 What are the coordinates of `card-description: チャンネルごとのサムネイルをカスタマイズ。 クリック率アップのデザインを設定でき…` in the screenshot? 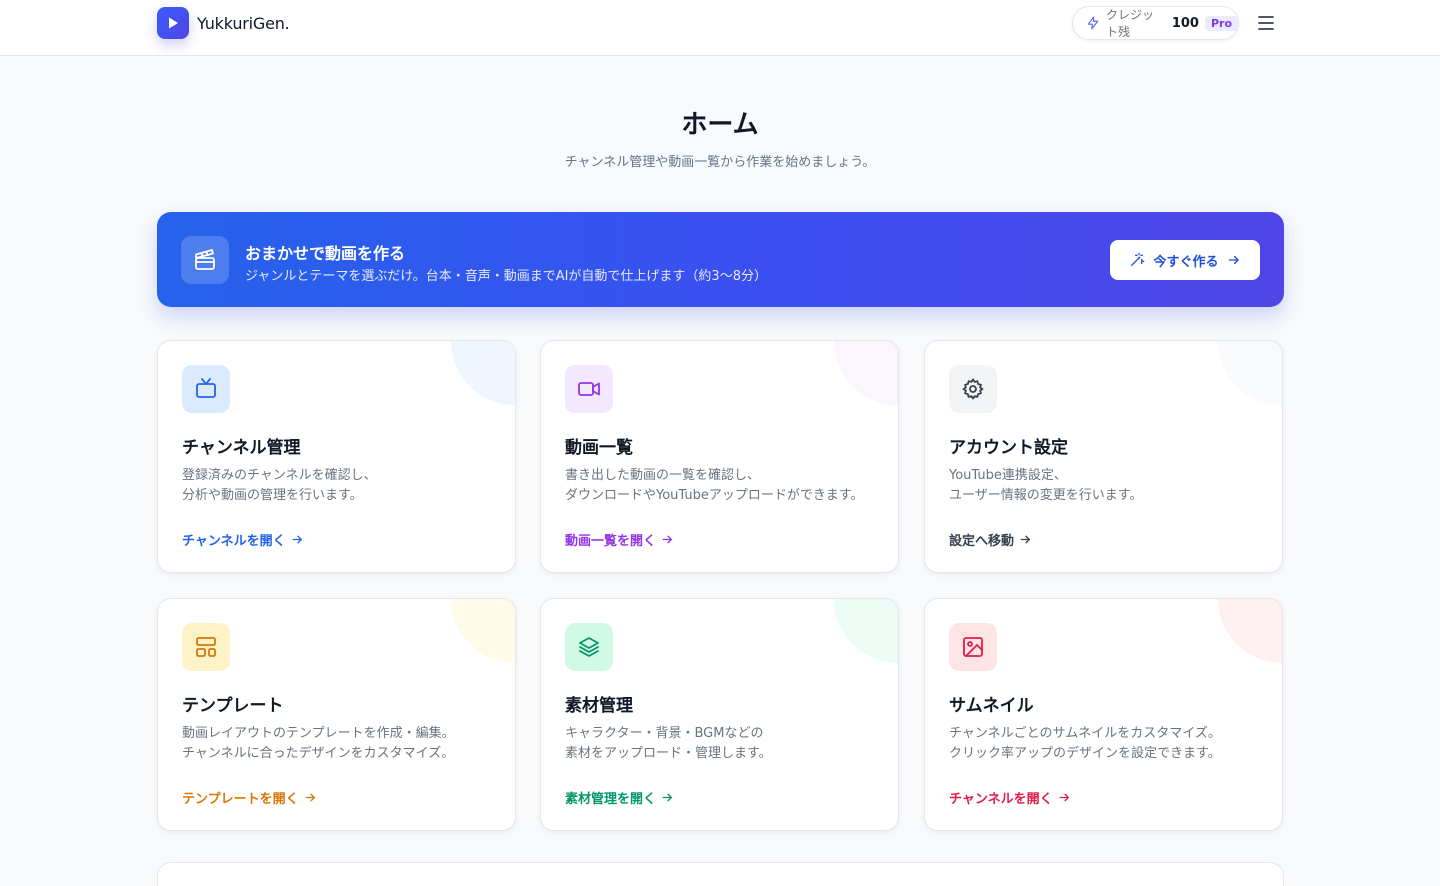 It's located at (1085, 744).